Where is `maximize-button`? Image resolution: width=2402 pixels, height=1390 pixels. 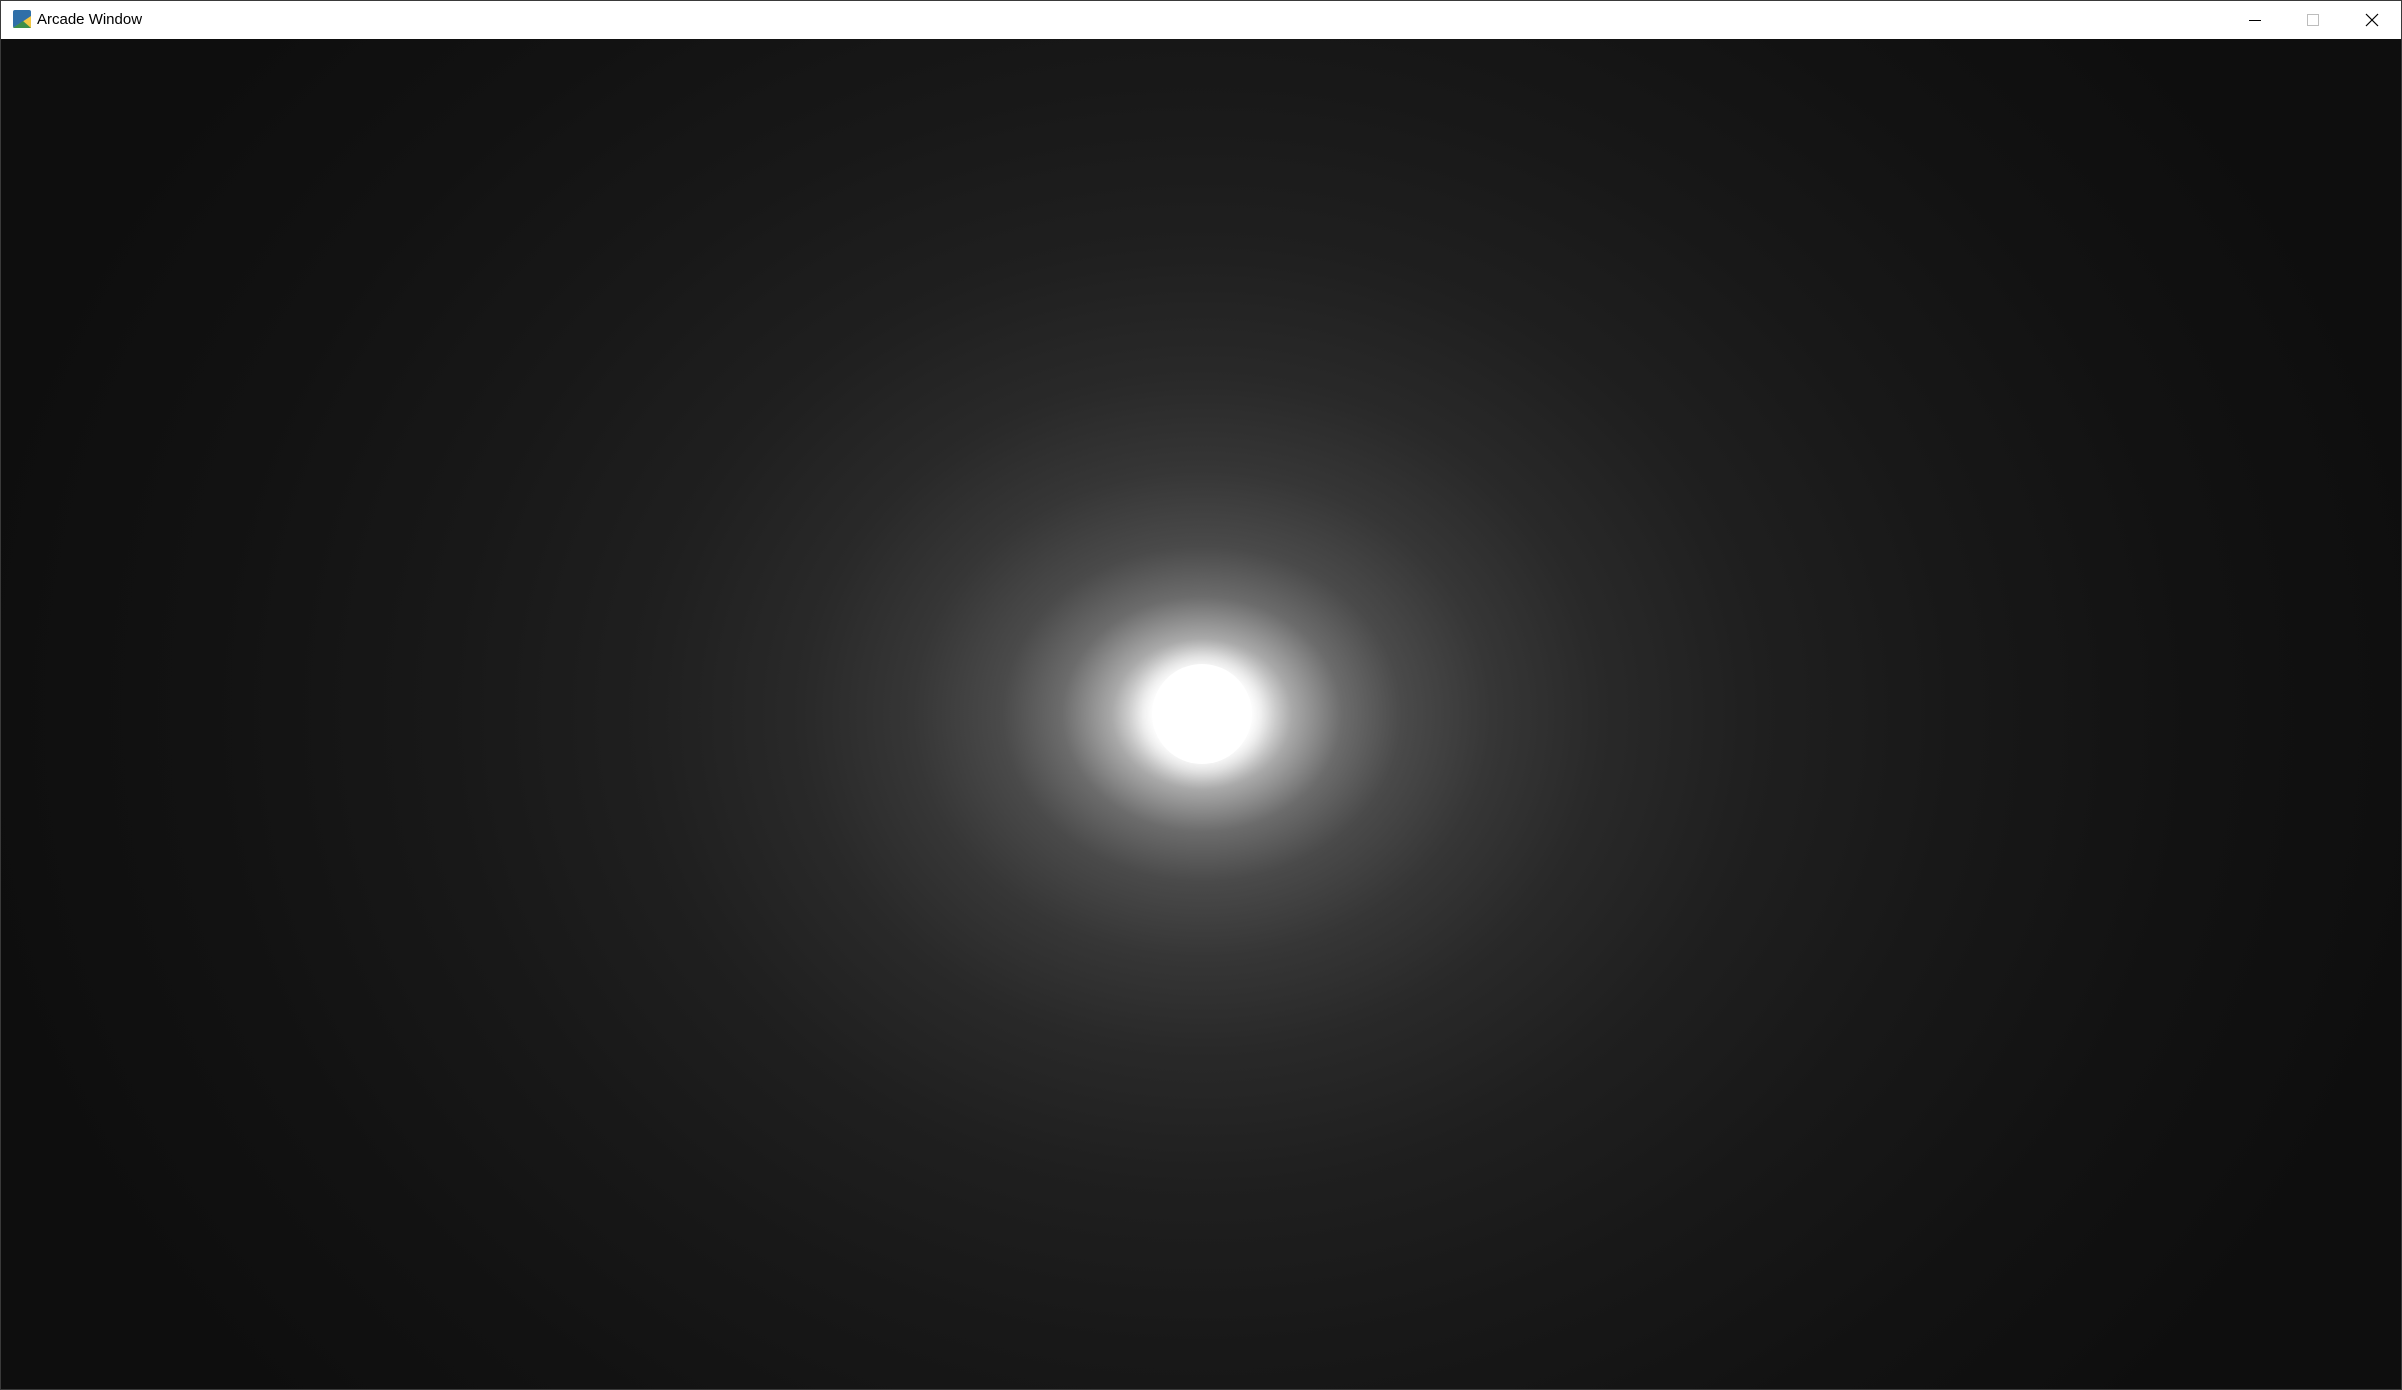
maximize-button is located at coordinates (2313, 20).